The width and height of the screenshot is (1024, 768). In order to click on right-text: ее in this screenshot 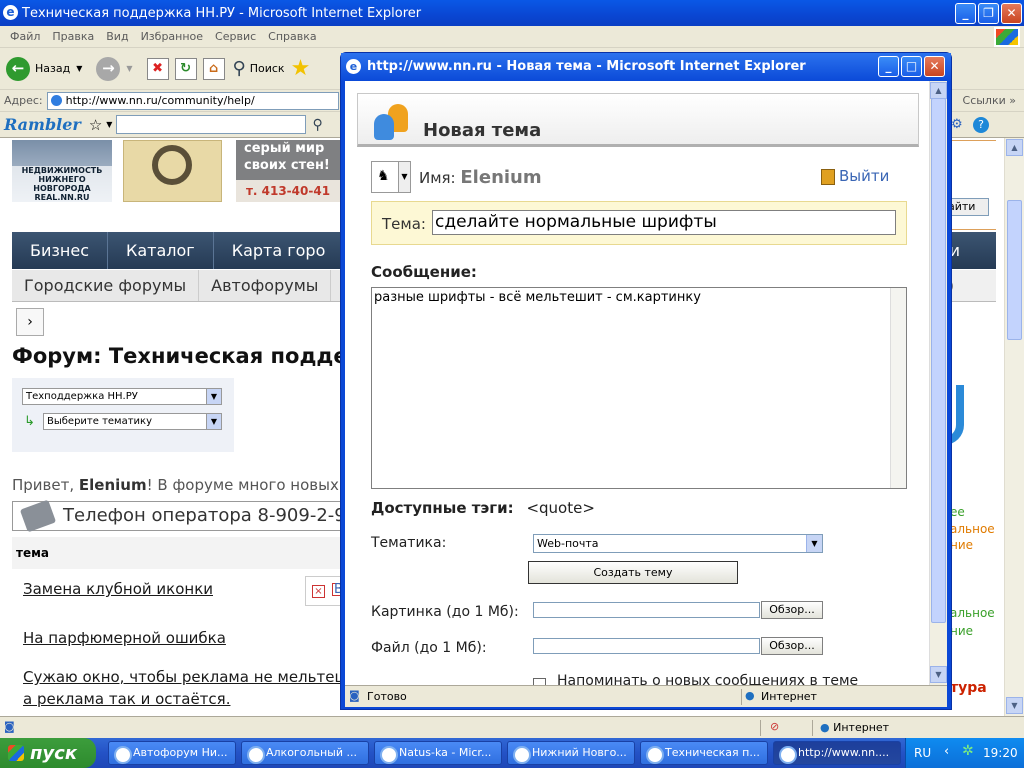, I will do `click(957, 512)`.